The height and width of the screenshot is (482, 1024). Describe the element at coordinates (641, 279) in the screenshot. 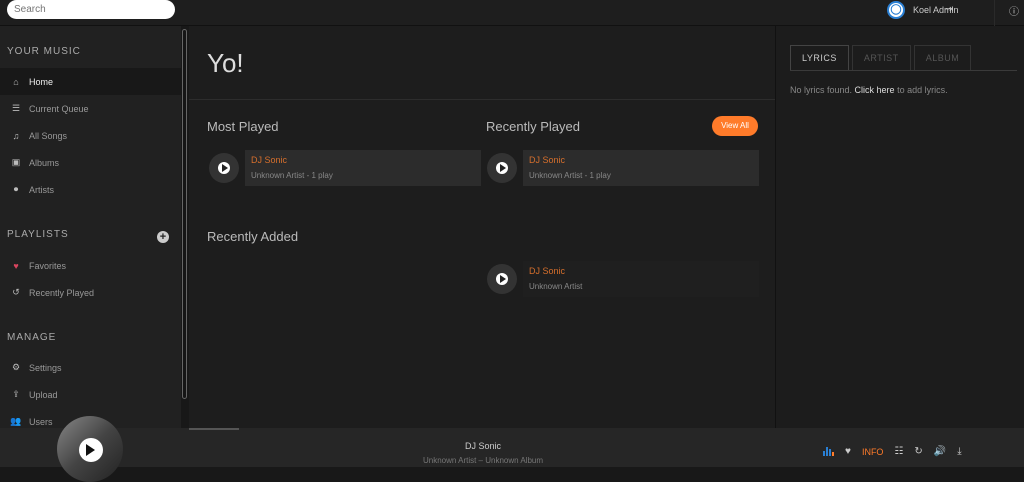

I see `song-meta: DJ Sonic Unknown Artist` at that location.